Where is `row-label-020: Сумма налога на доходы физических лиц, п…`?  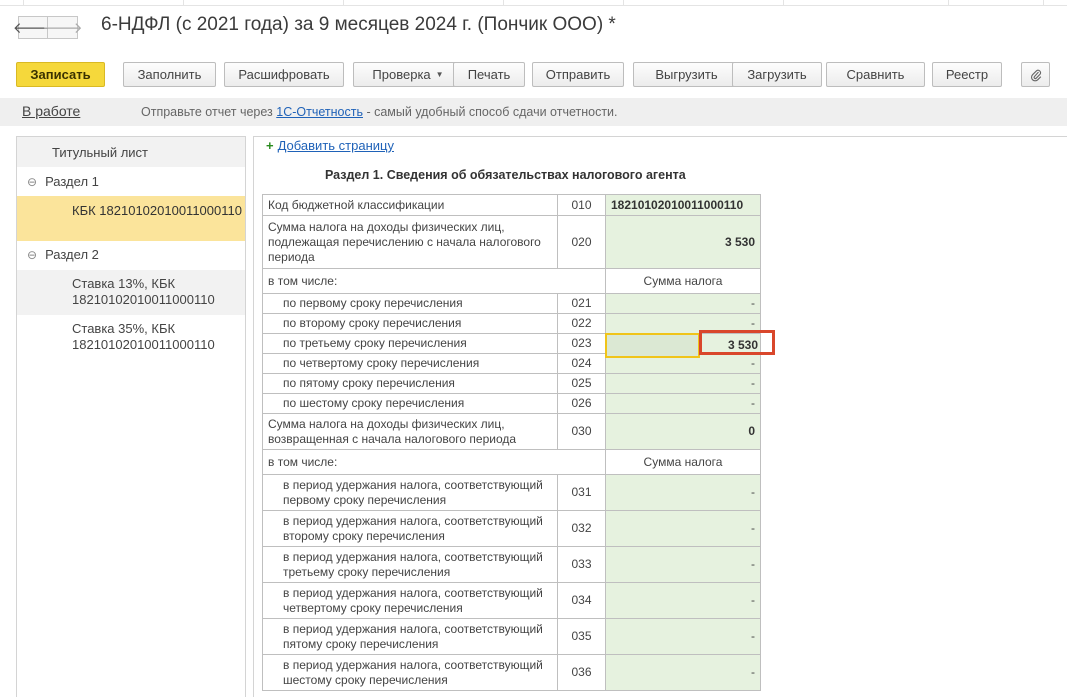
row-label-020: Сумма налога на доходы физических лиц, п… is located at coordinates (410, 242).